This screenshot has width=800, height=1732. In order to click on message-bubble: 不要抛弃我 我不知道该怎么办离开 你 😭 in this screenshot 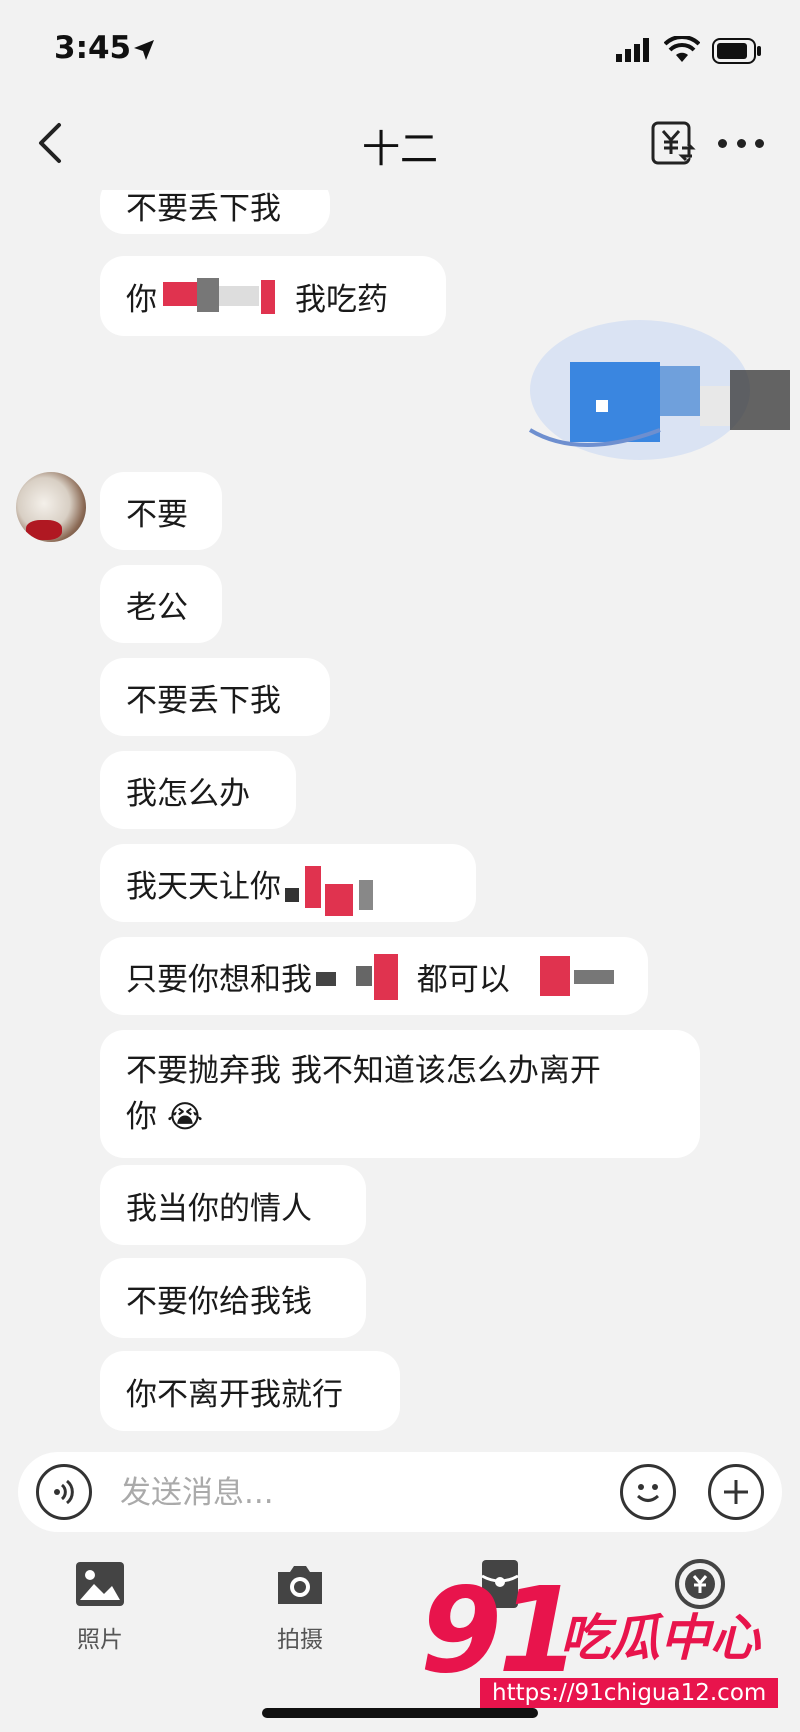, I will do `click(400, 1094)`.